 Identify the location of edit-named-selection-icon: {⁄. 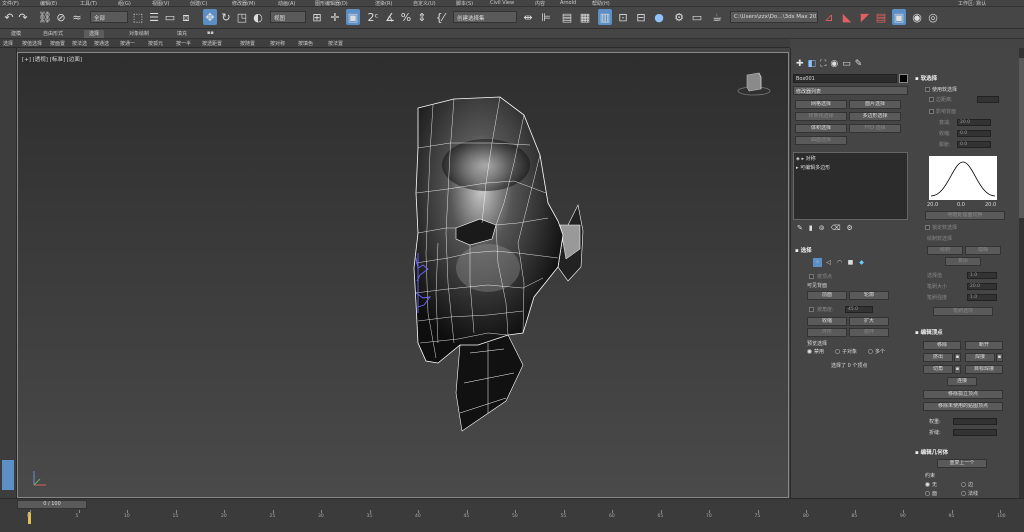
(440, 17).